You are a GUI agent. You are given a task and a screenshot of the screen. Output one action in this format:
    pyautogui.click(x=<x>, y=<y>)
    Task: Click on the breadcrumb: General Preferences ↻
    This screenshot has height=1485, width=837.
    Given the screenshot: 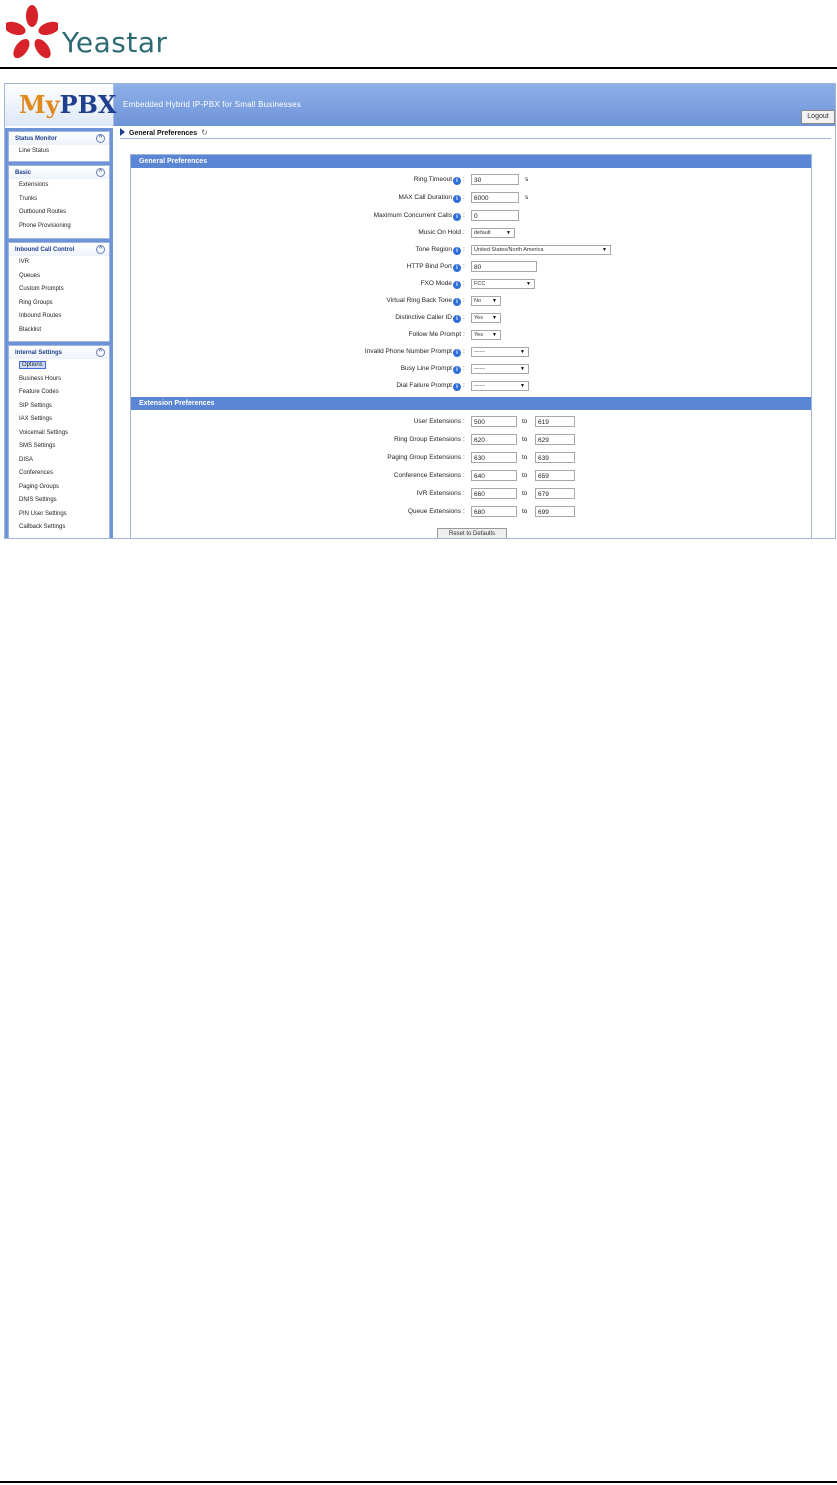 What is the action you would take?
    pyautogui.click(x=164, y=132)
    